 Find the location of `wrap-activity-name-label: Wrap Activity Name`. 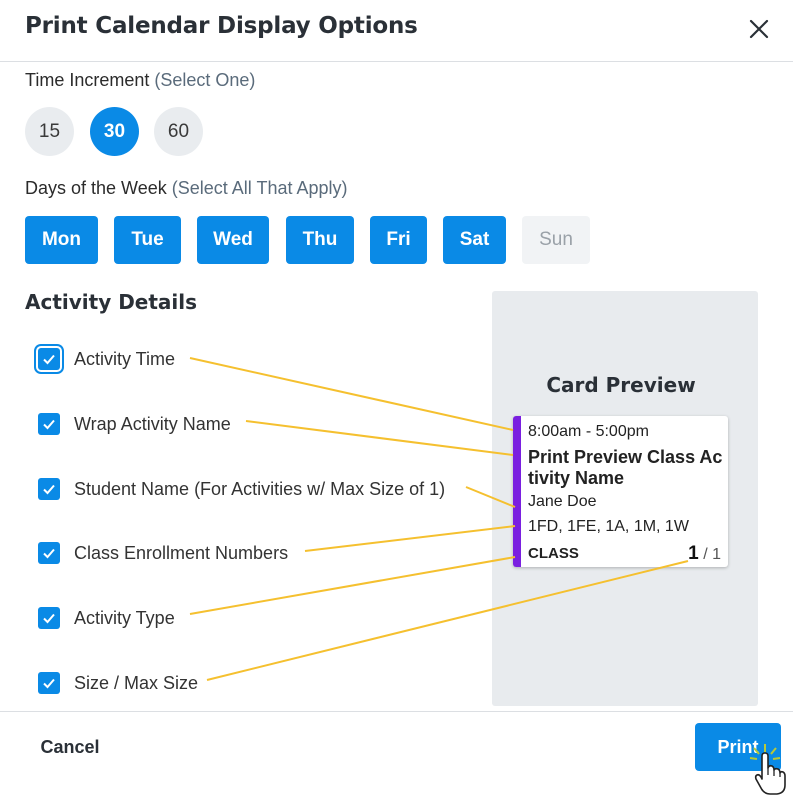

wrap-activity-name-label: Wrap Activity Name is located at coordinates (152, 423).